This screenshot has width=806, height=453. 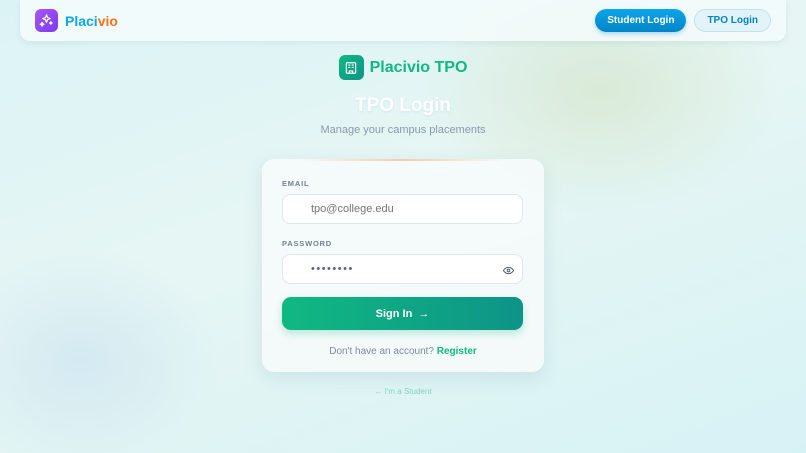 I want to click on register-prompt-text: Don't have an account?, so click(x=381, y=351).